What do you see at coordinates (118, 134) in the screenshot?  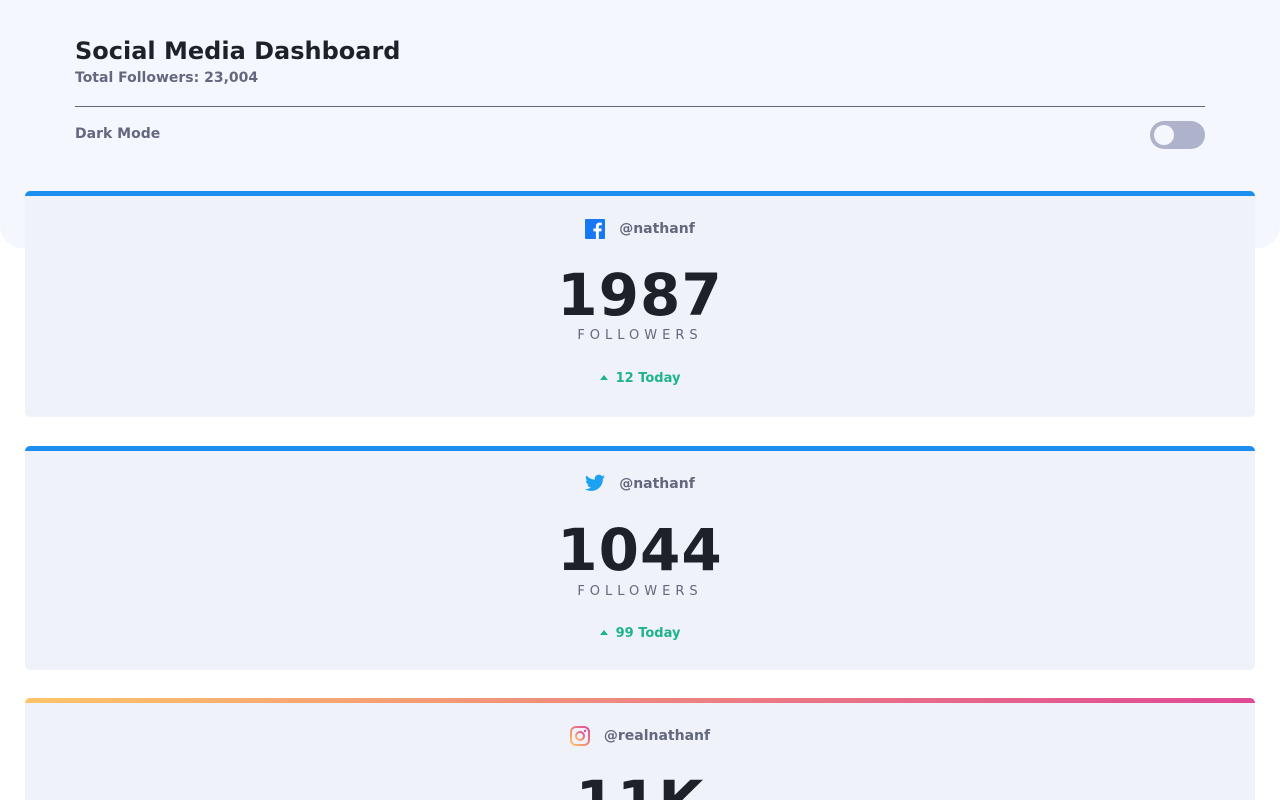 I see `dark-mode-label: Dark Mode` at bounding box center [118, 134].